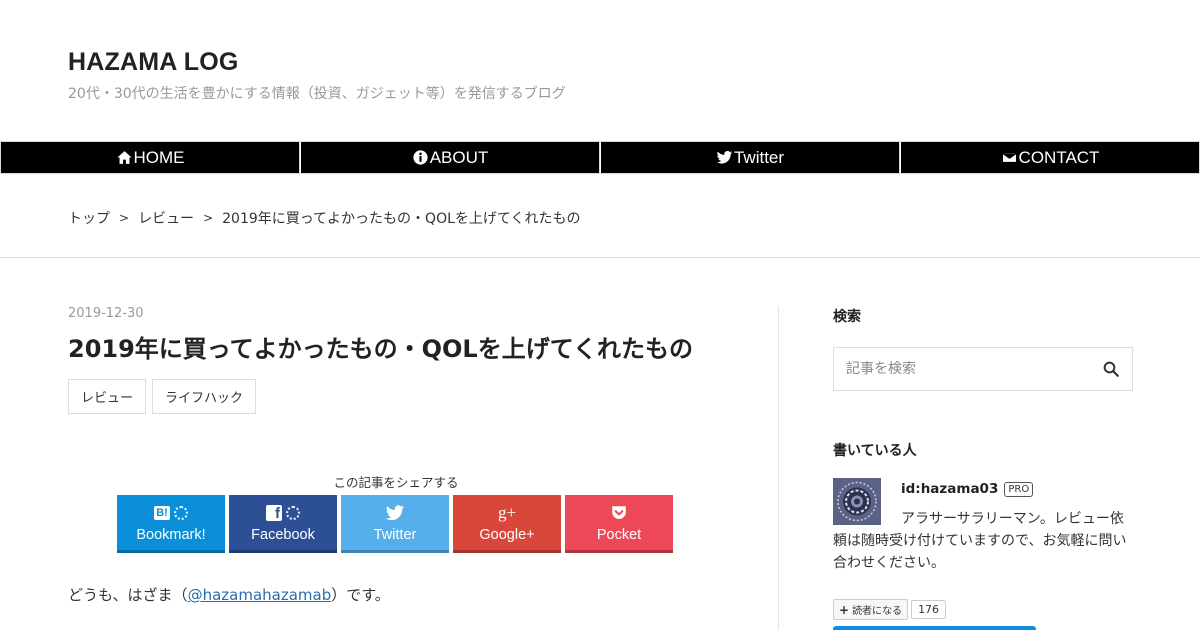 The height and width of the screenshot is (630, 1200). Describe the element at coordinates (317, 62) in the screenshot. I see `site-title: HAZAMA LOG` at that location.